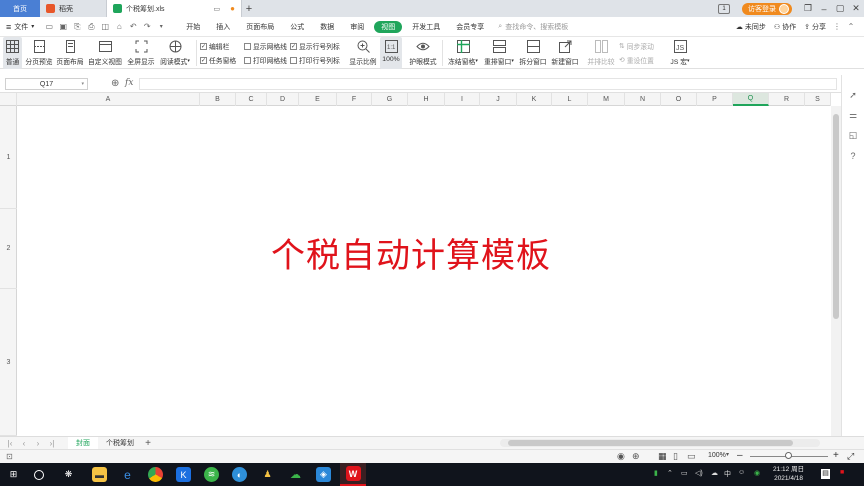  Describe the element at coordinates (842, 472) in the screenshot. I see `tray-wps-icon: ■` at that location.